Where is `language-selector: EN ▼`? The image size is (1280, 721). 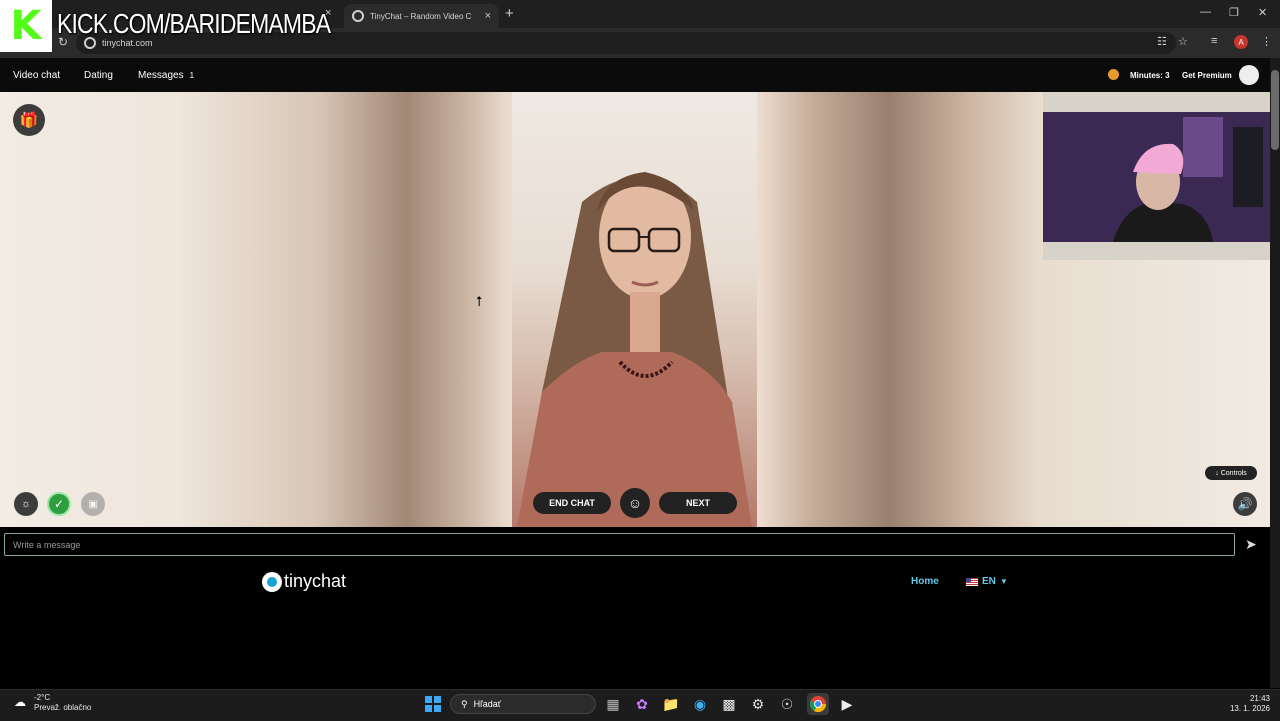 language-selector: EN ▼ is located at coordinates (987, 581).